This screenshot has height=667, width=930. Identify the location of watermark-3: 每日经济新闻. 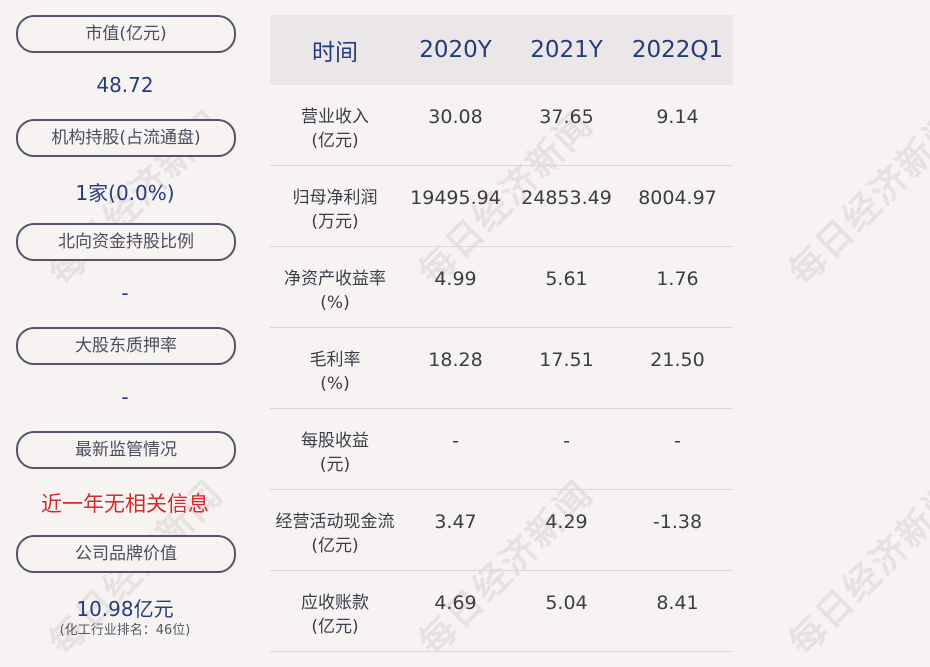
(855, 198).